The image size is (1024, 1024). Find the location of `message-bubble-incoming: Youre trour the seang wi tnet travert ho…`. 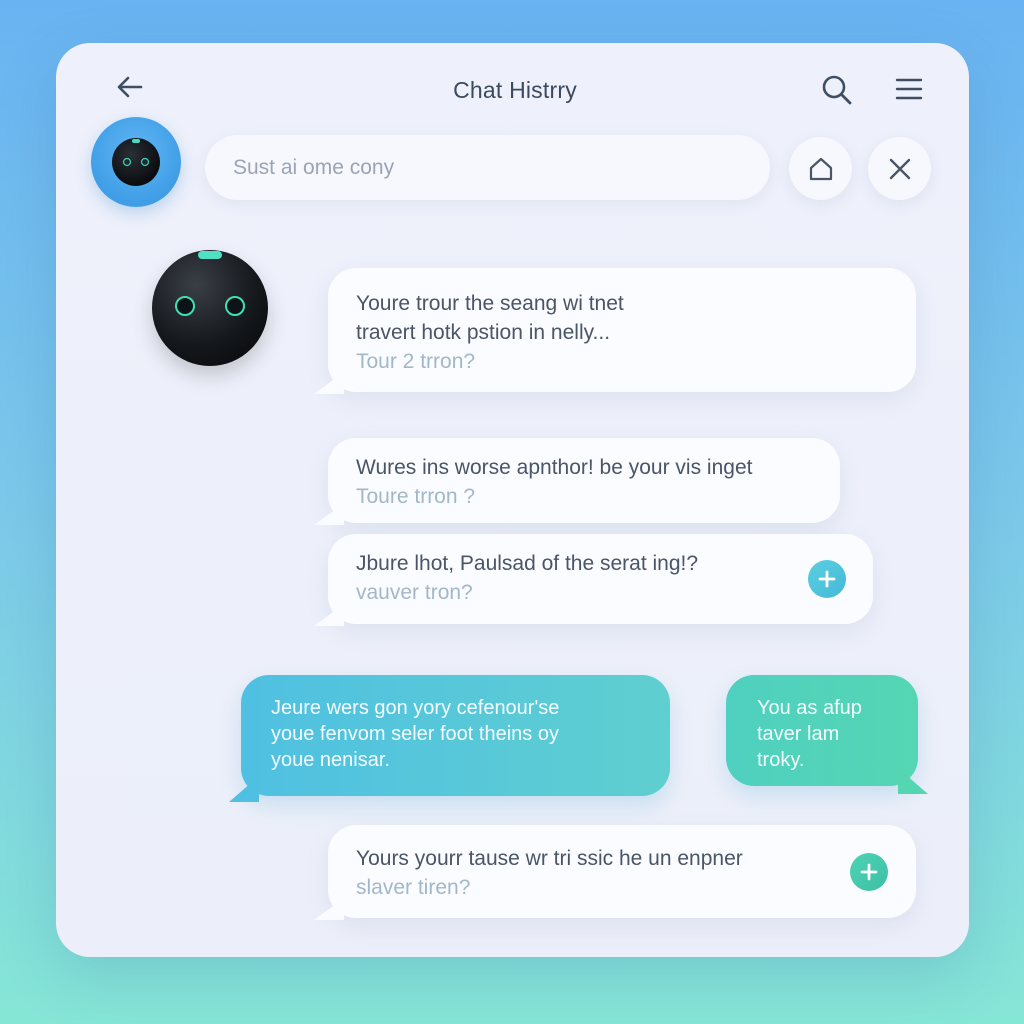

message-bubble-incoming: Youre trour the seang wi tnet travert ho… is located at coordinates (615, 331).